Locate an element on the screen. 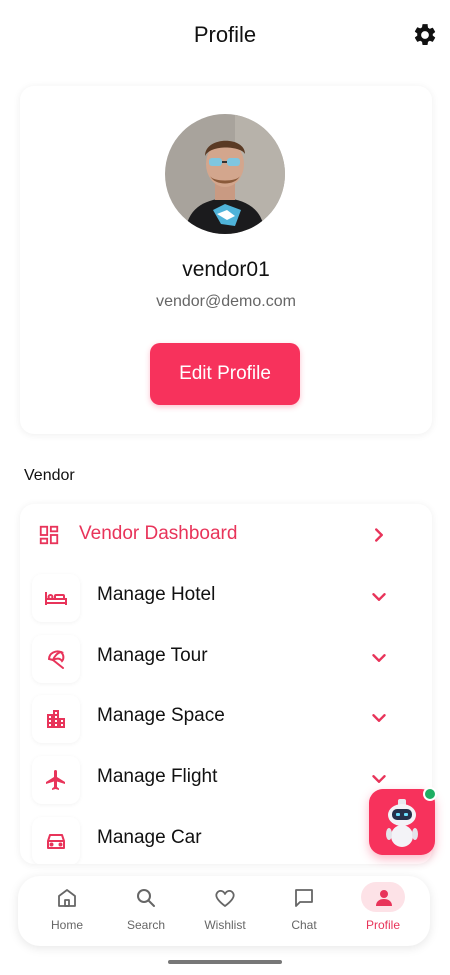  menu-item-label: Manage Space is located at coordinates (161, 715).